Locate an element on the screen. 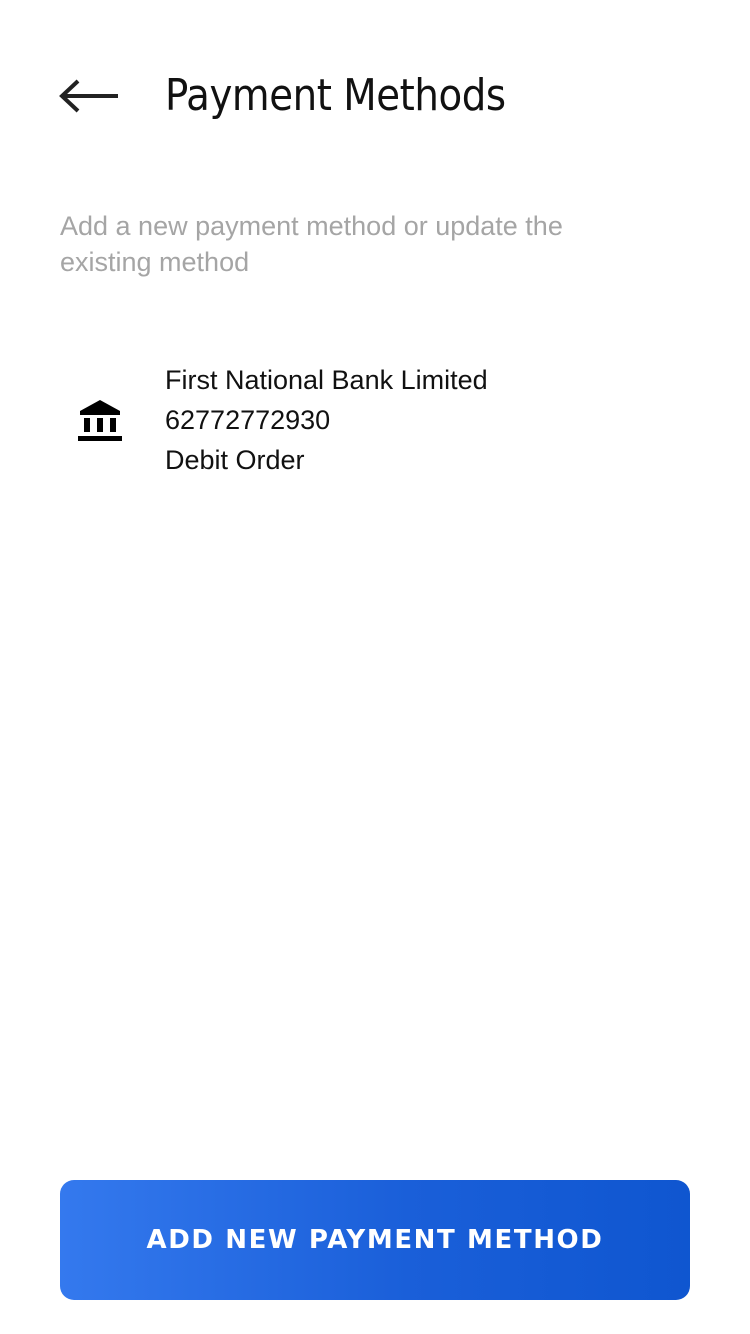  payment-type: Debit Order is located at coordinates (235, 460).